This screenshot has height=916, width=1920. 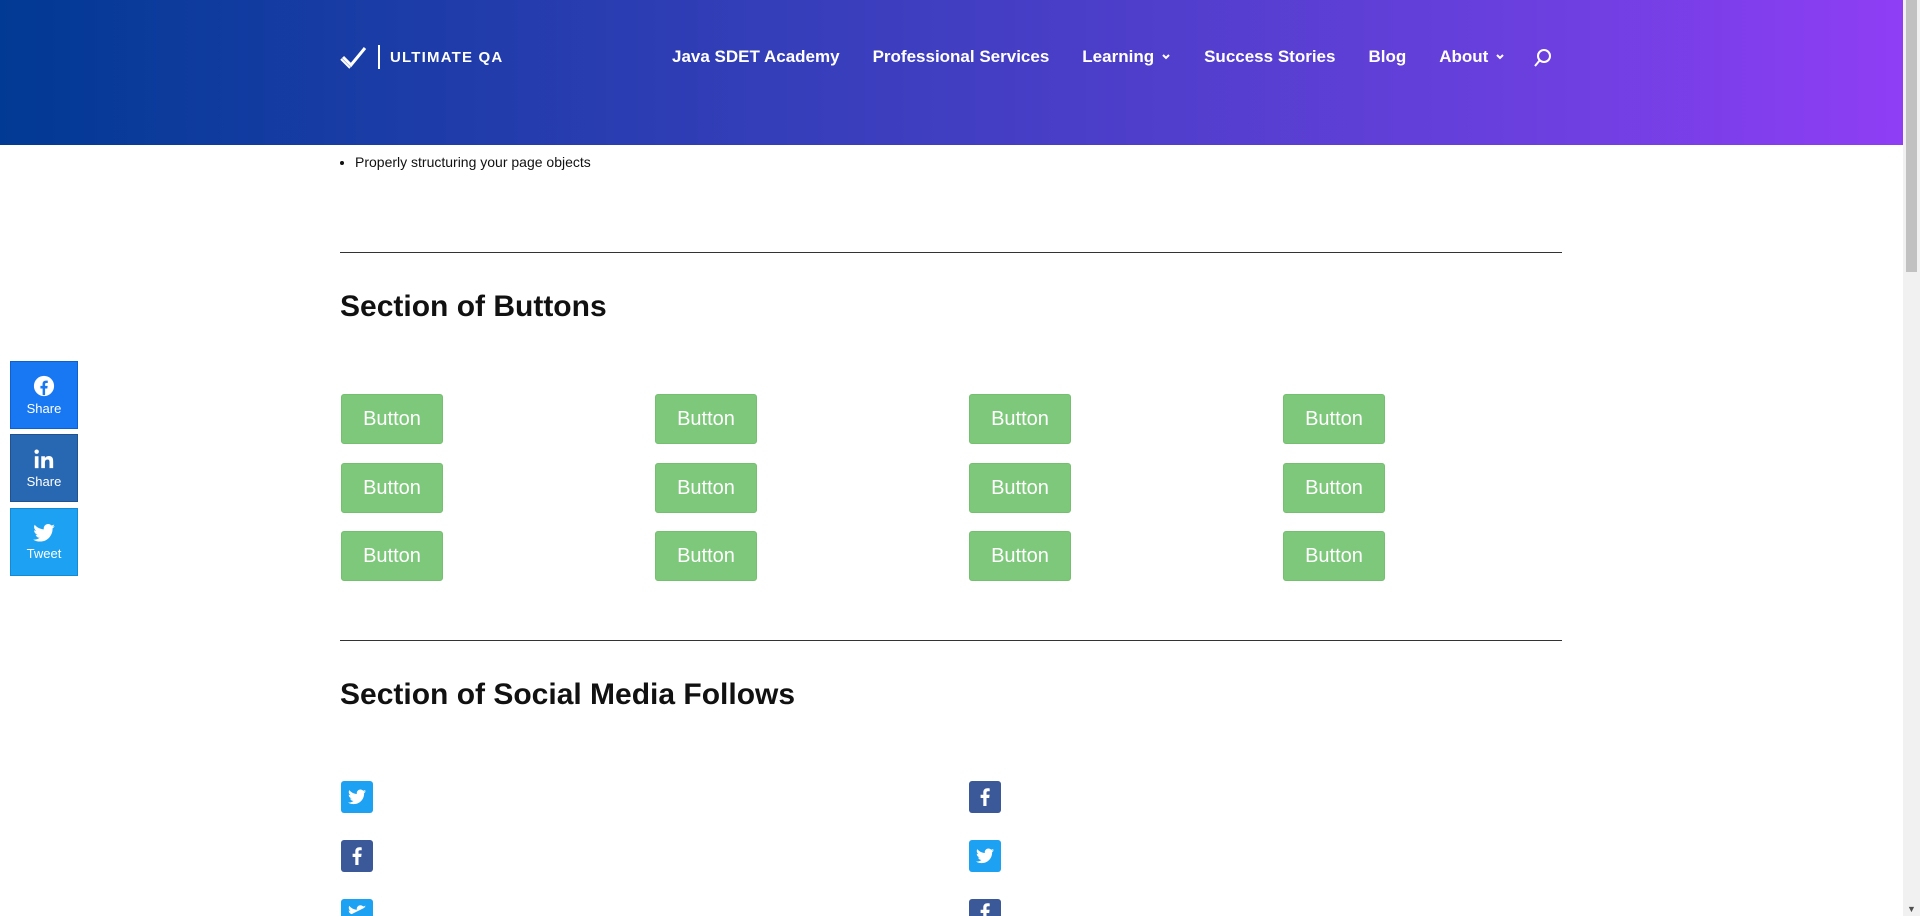 I want to click on buttons-section-title: Section of Buttons, so click(x=473, y=306).